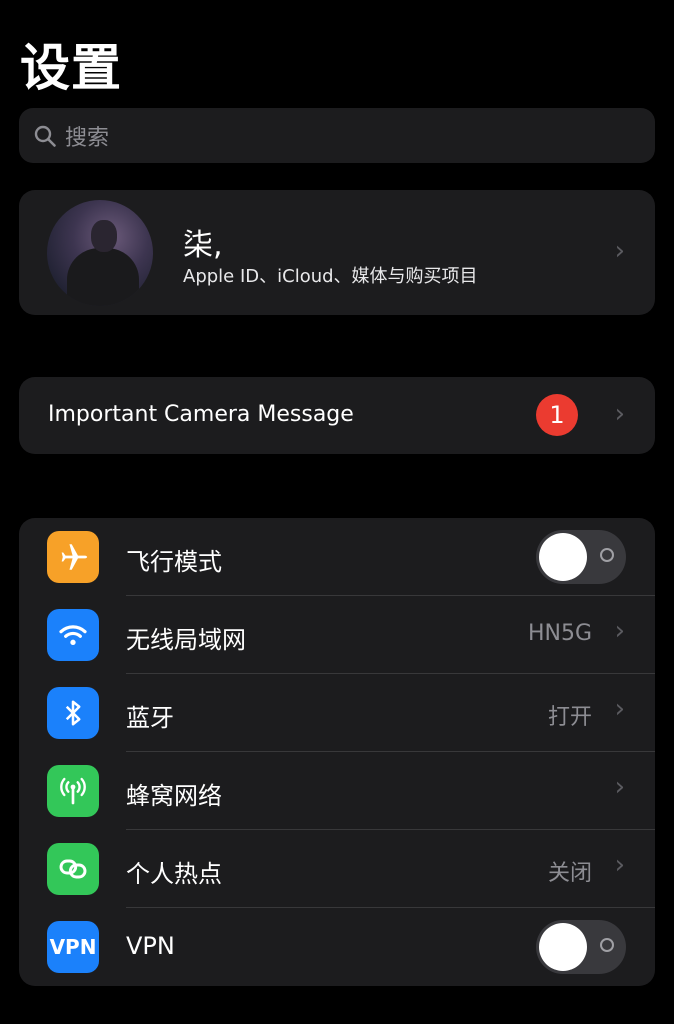 The width and height of the screenshot is (674, 1024). Describe the element at coordinates (337, 252) in the screenshot. I see `apple-id-profile-cell: 柒, Apple ID、iCloud、媒体与购买项目 ›` at that location.